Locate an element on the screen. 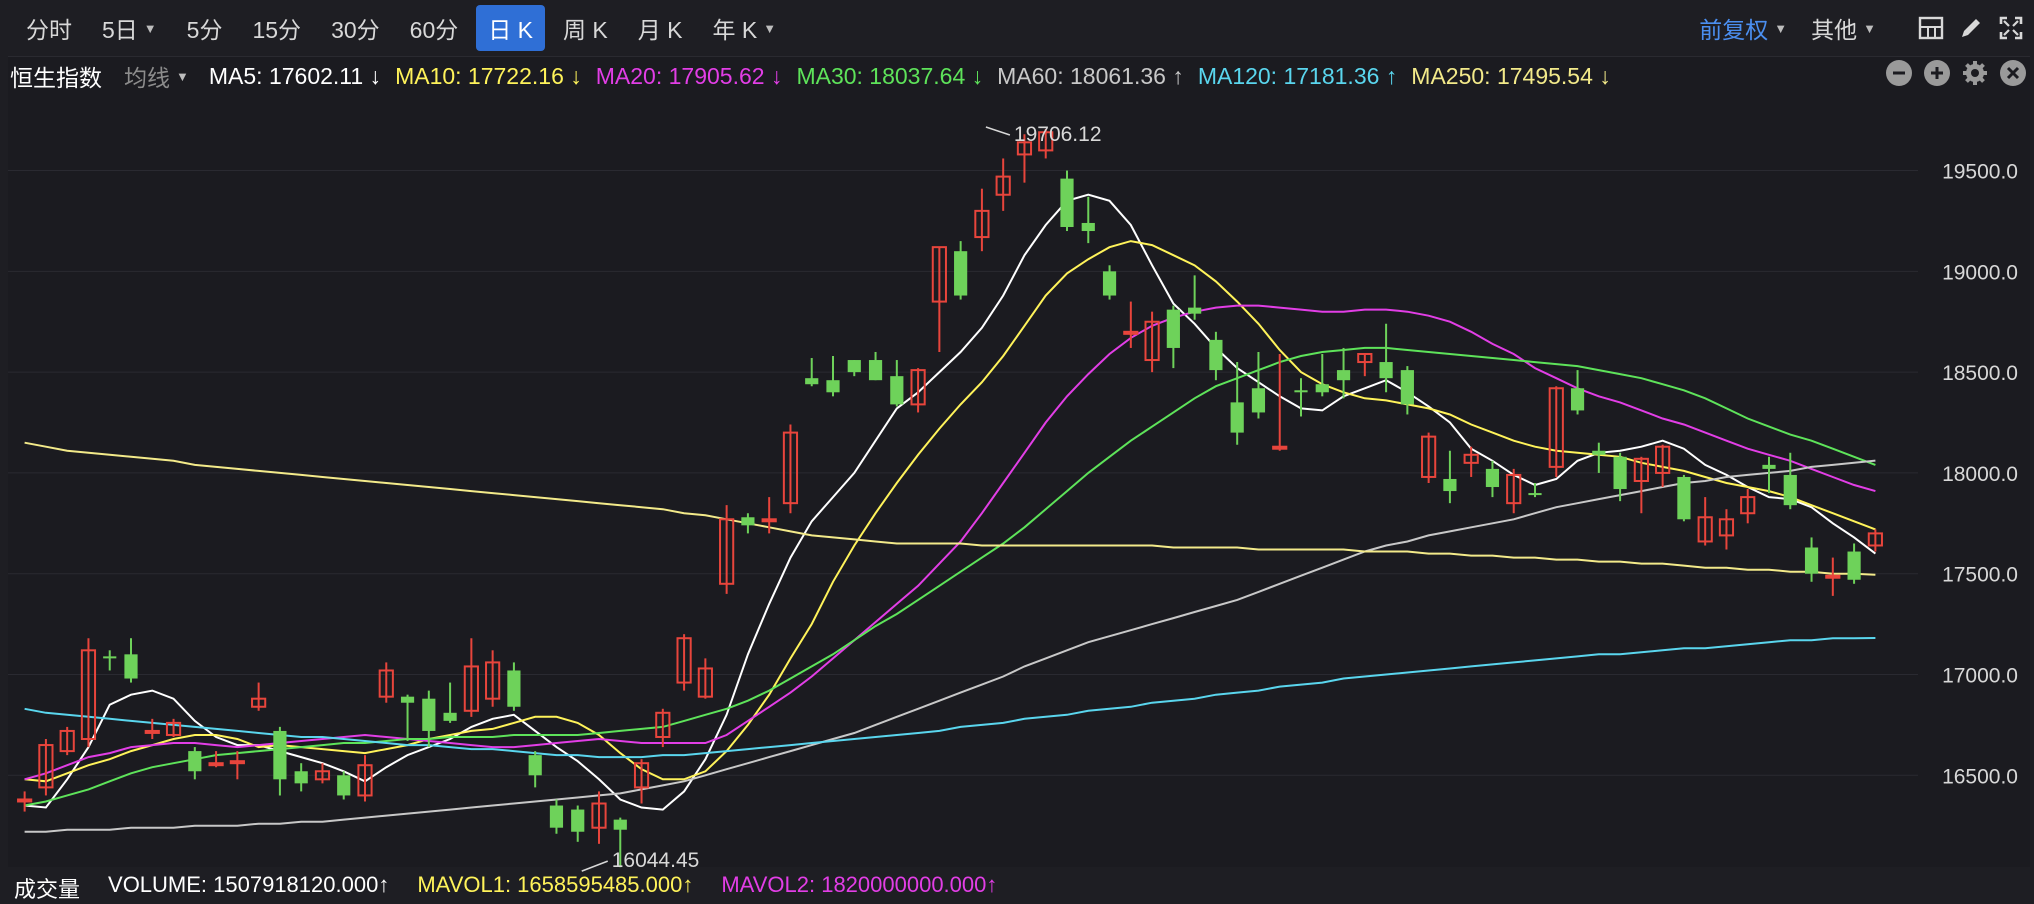  ma-value: MA60: 18061.36 ↑ is located at coordinates (1090, 75).